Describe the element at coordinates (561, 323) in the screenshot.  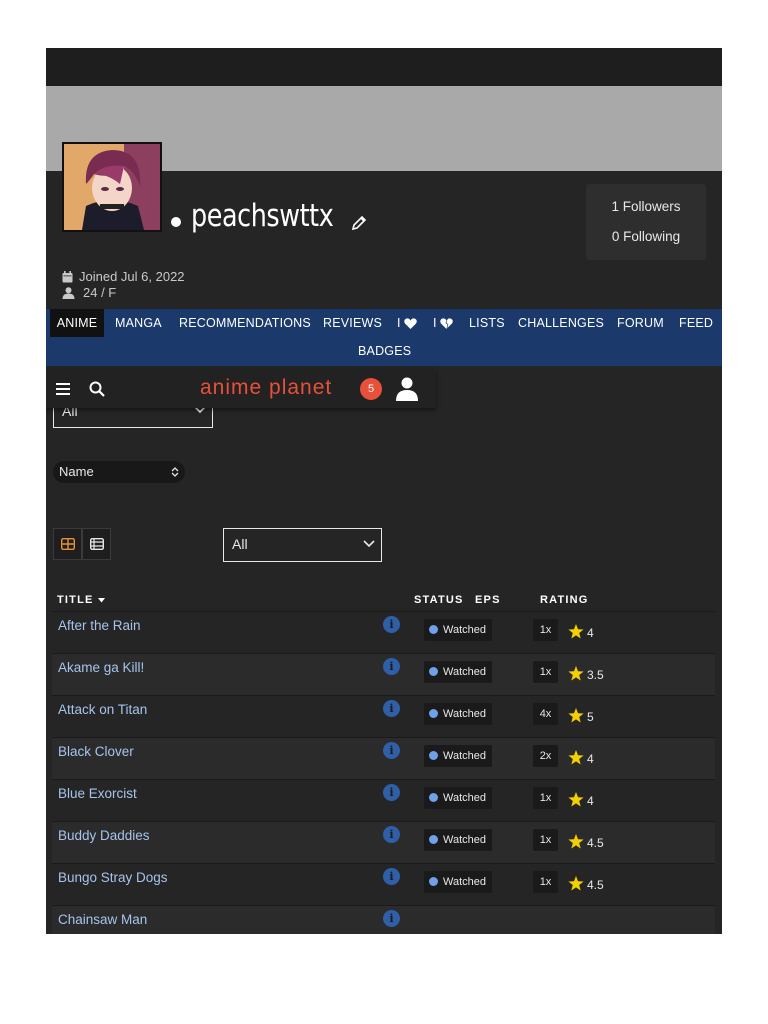
I see `tab-challenges: CHALLENGES` at that location.